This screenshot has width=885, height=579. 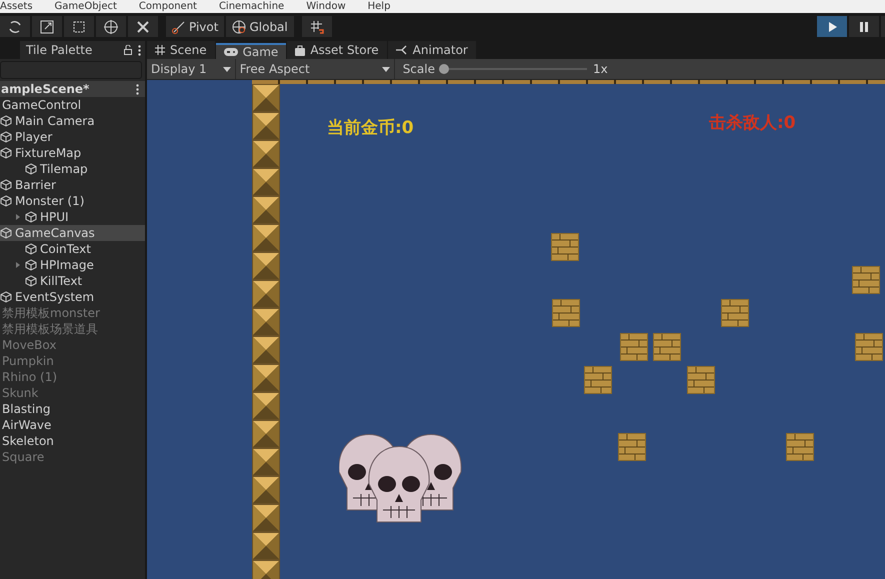 I want to click on slider-thumb, so click(x=443, y=69).